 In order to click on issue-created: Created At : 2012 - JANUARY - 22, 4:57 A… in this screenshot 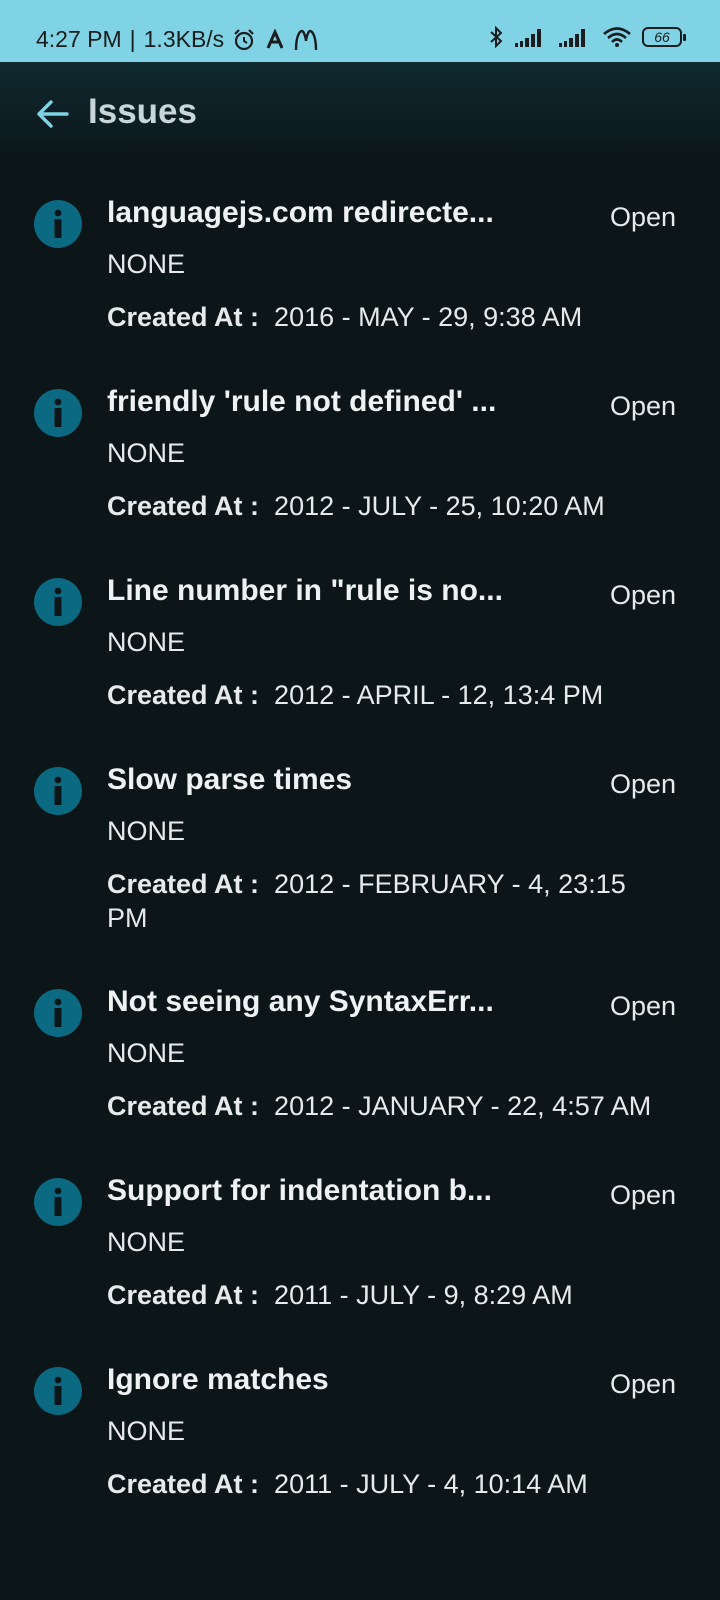, I will do `click(387, 1106)`.